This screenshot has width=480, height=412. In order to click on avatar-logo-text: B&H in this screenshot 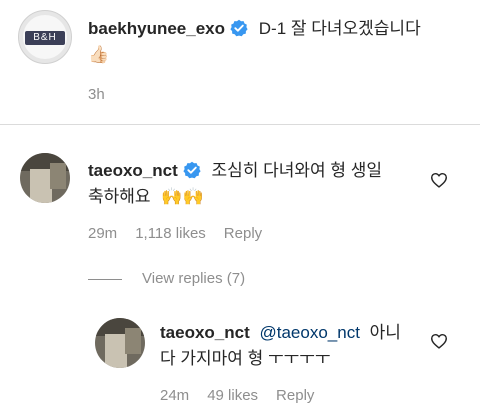, I will do `click(45, 37)`.